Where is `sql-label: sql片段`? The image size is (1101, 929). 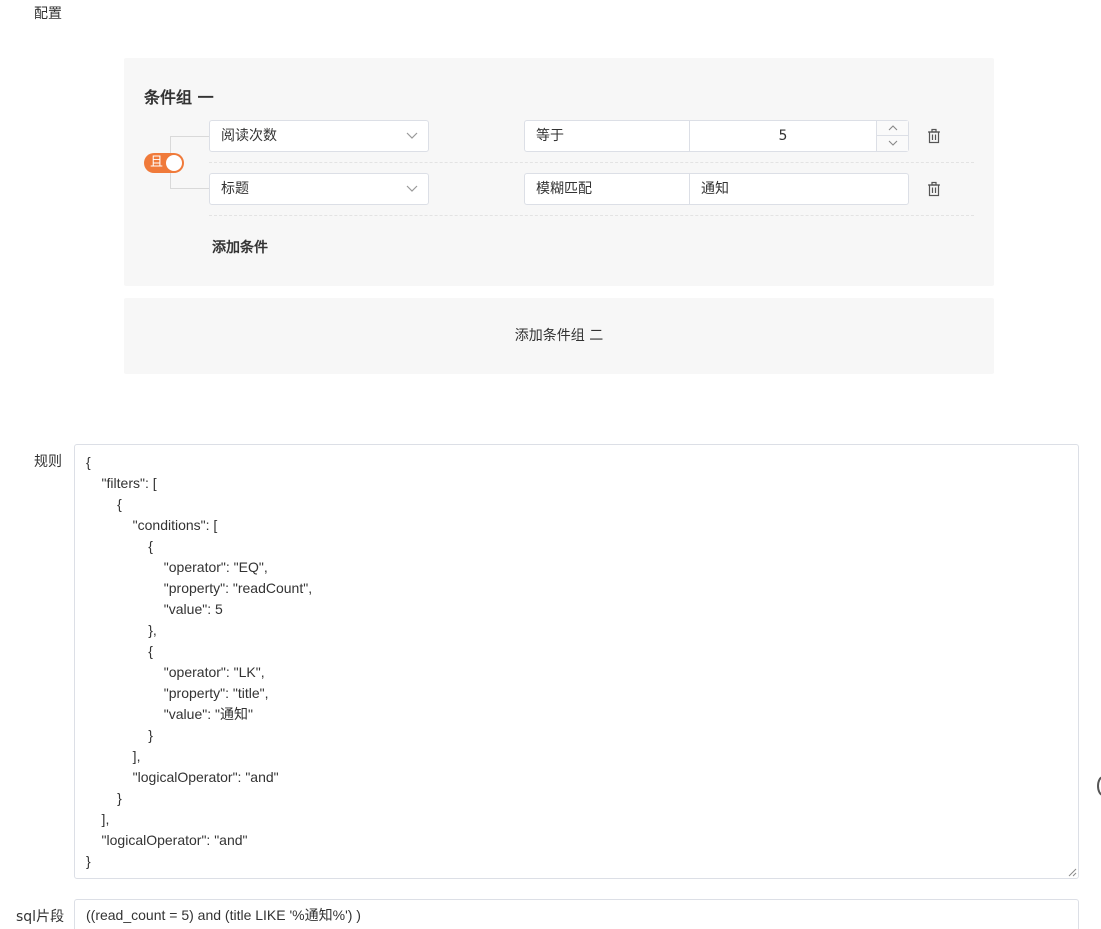 sql-label: sql片段 is located at coordinates (40, 917).